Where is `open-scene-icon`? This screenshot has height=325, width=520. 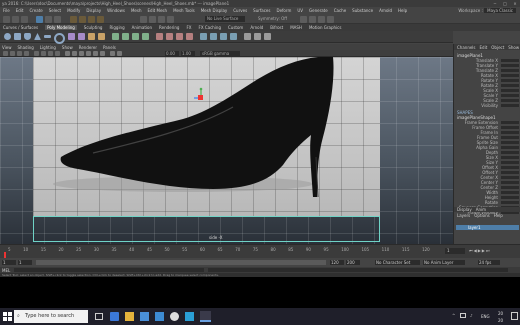 open-scene-icon is located at coordinates (15, 19).